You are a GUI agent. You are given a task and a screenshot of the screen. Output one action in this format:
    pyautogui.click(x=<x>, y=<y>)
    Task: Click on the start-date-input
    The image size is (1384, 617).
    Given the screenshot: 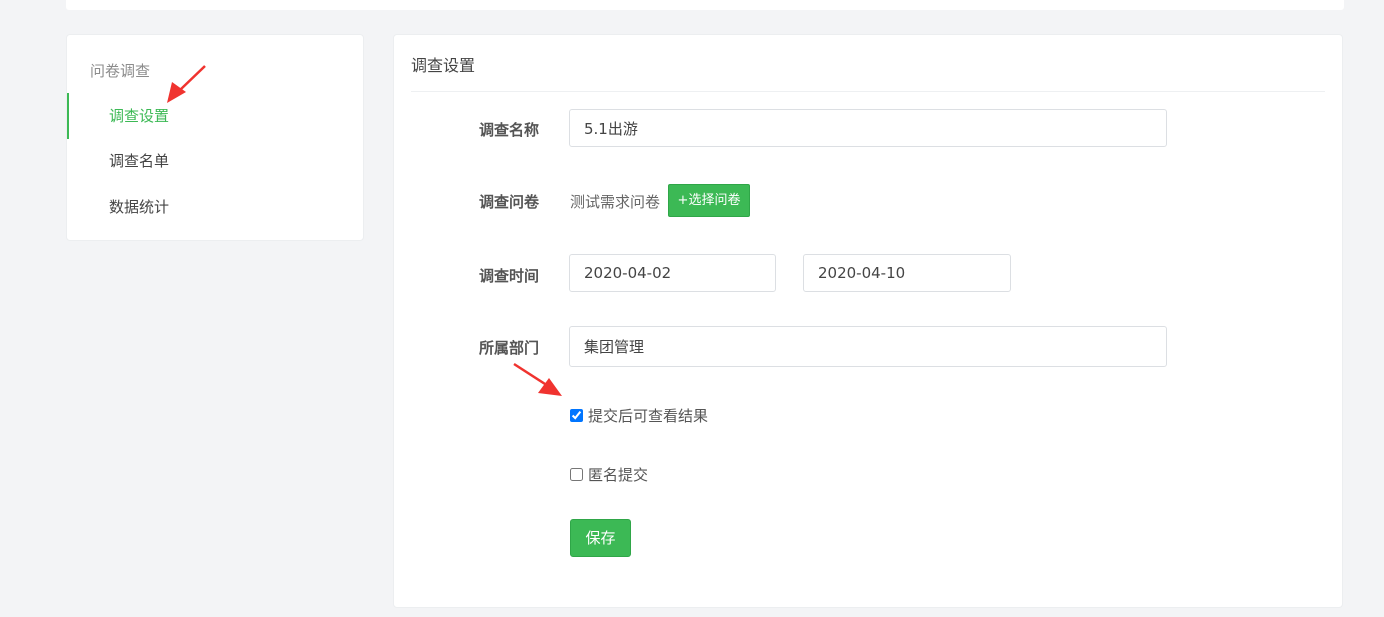 What is the action you would take?
    pyautogui.click(x=672, y=273)
    